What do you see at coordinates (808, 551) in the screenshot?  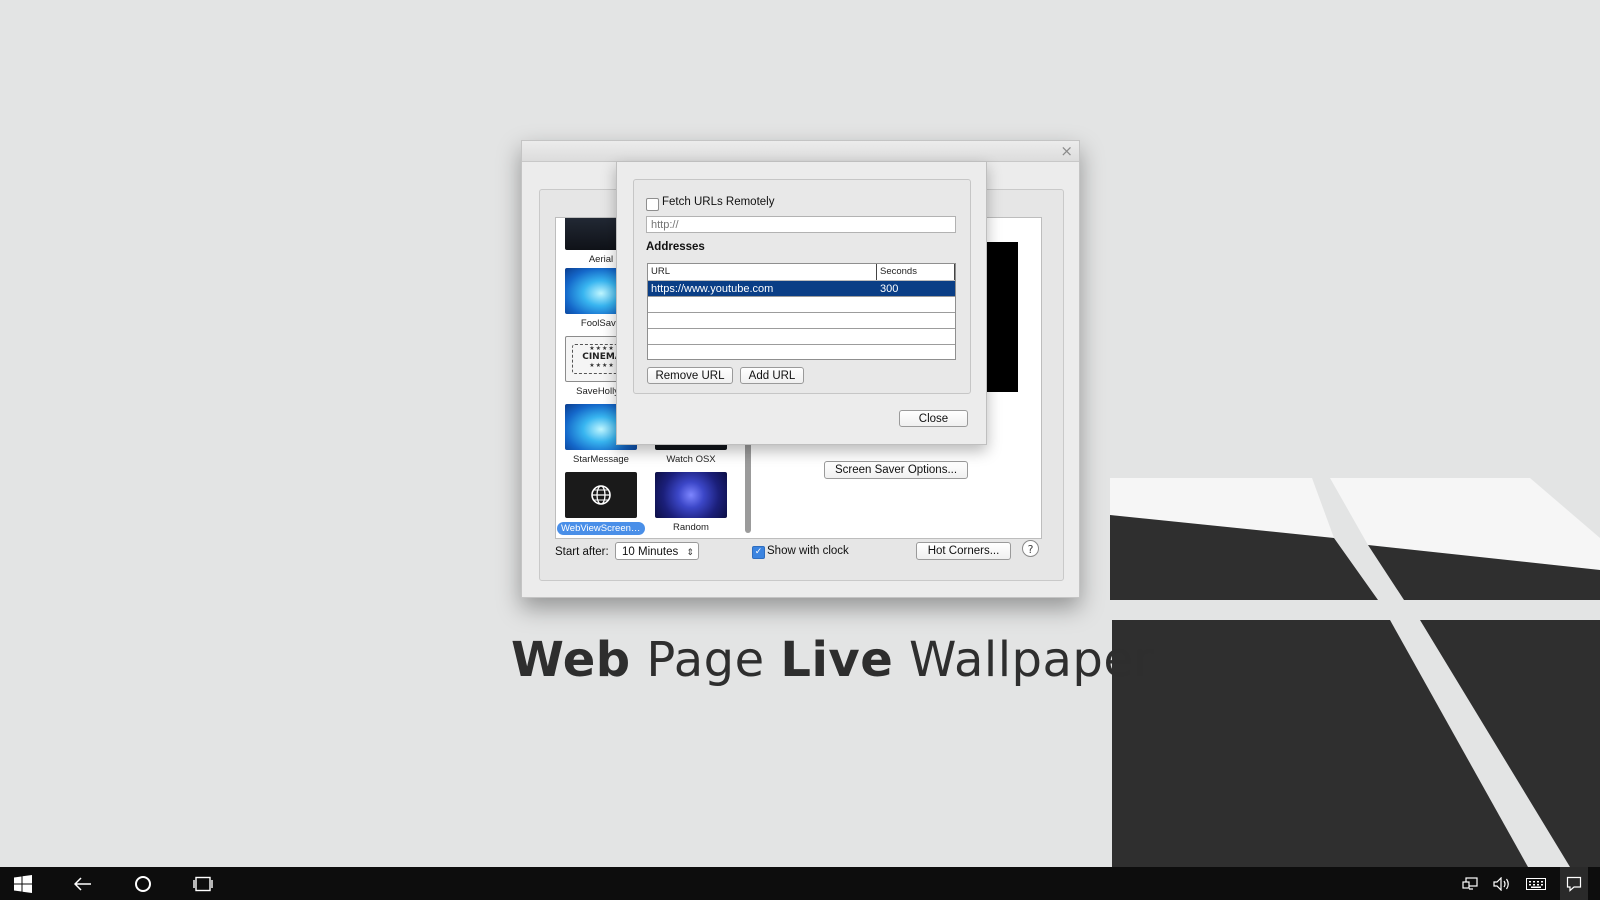 I see `show-with-clock-label: Show with clock` at bounding box center [808, 551].